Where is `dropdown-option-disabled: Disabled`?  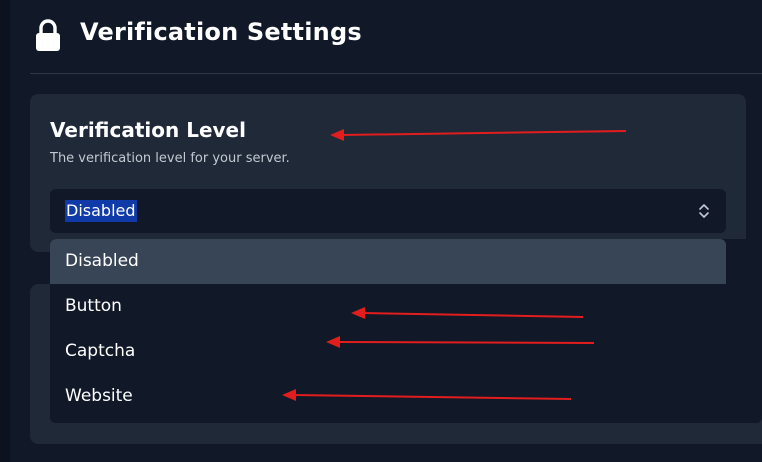 dropdown-option-disabled: Disabled is located at coordinates (388, 261).